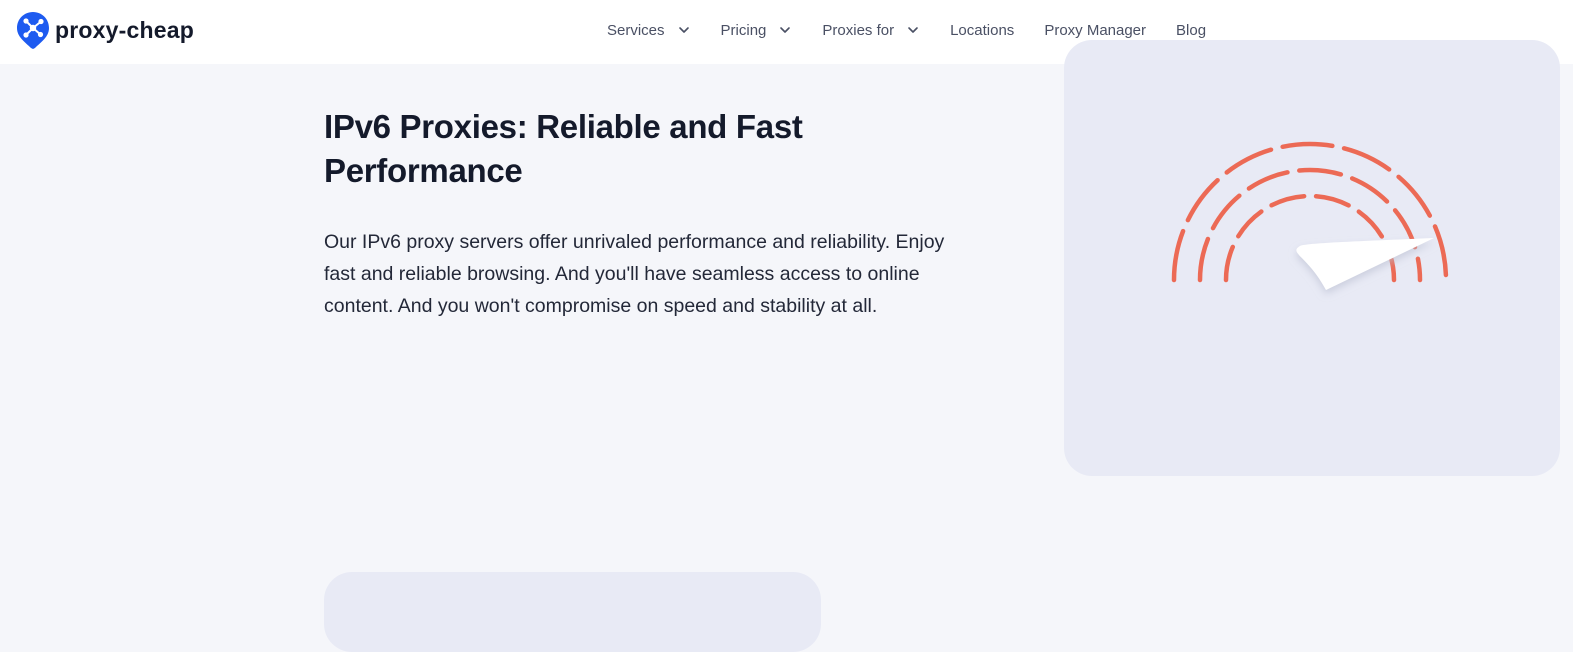 This screenshot has height=652, width=1573. Describe the element at coordinates (1365, 264) in the screenshot. I see `gauge-needle` at that location.